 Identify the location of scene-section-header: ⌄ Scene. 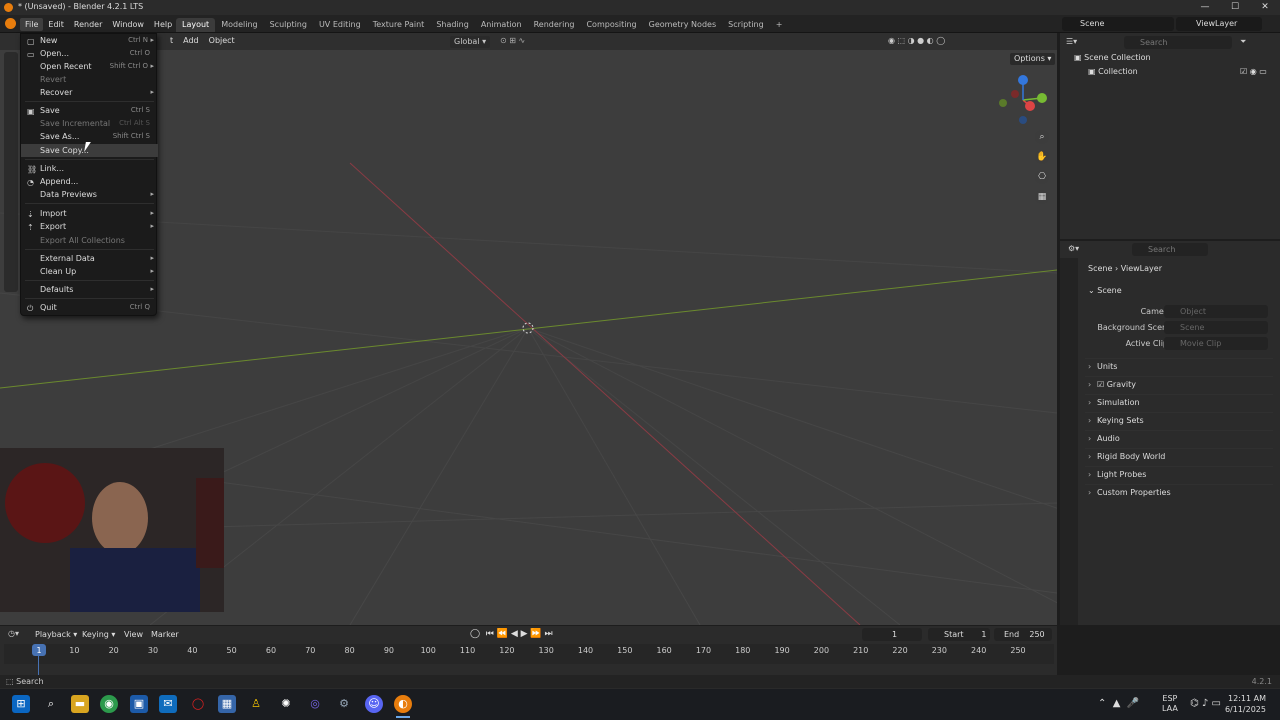
(1105, 290).